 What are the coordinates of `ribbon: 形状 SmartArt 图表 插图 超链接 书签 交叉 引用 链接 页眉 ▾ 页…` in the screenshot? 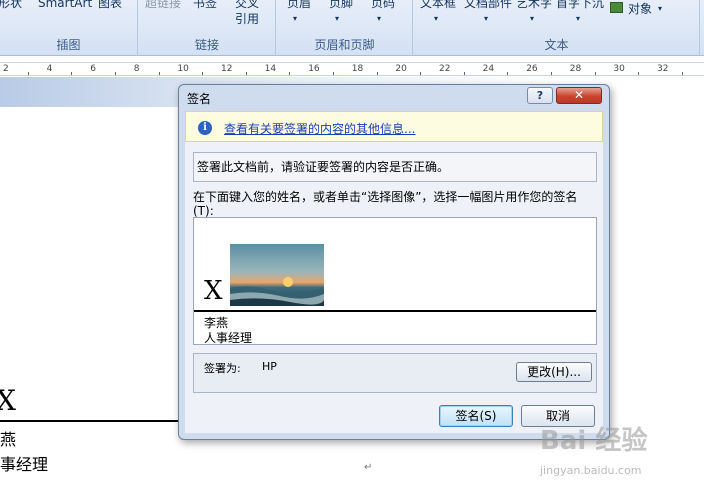 It's located at (352, 28).